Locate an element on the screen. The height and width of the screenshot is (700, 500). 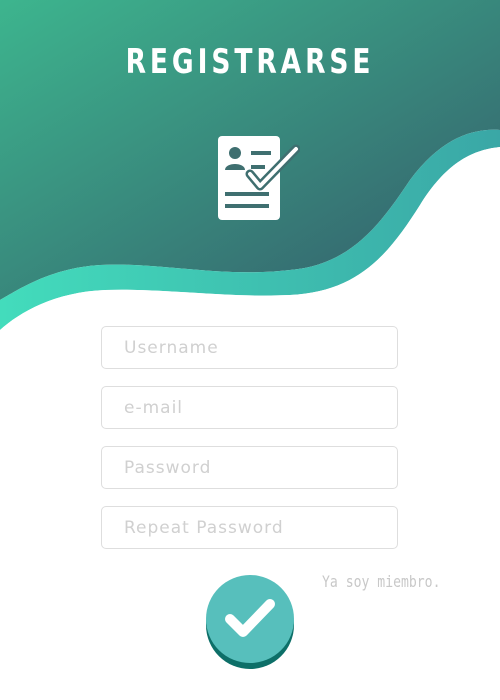
checkmark-icon is located at coordinates (250, 618).